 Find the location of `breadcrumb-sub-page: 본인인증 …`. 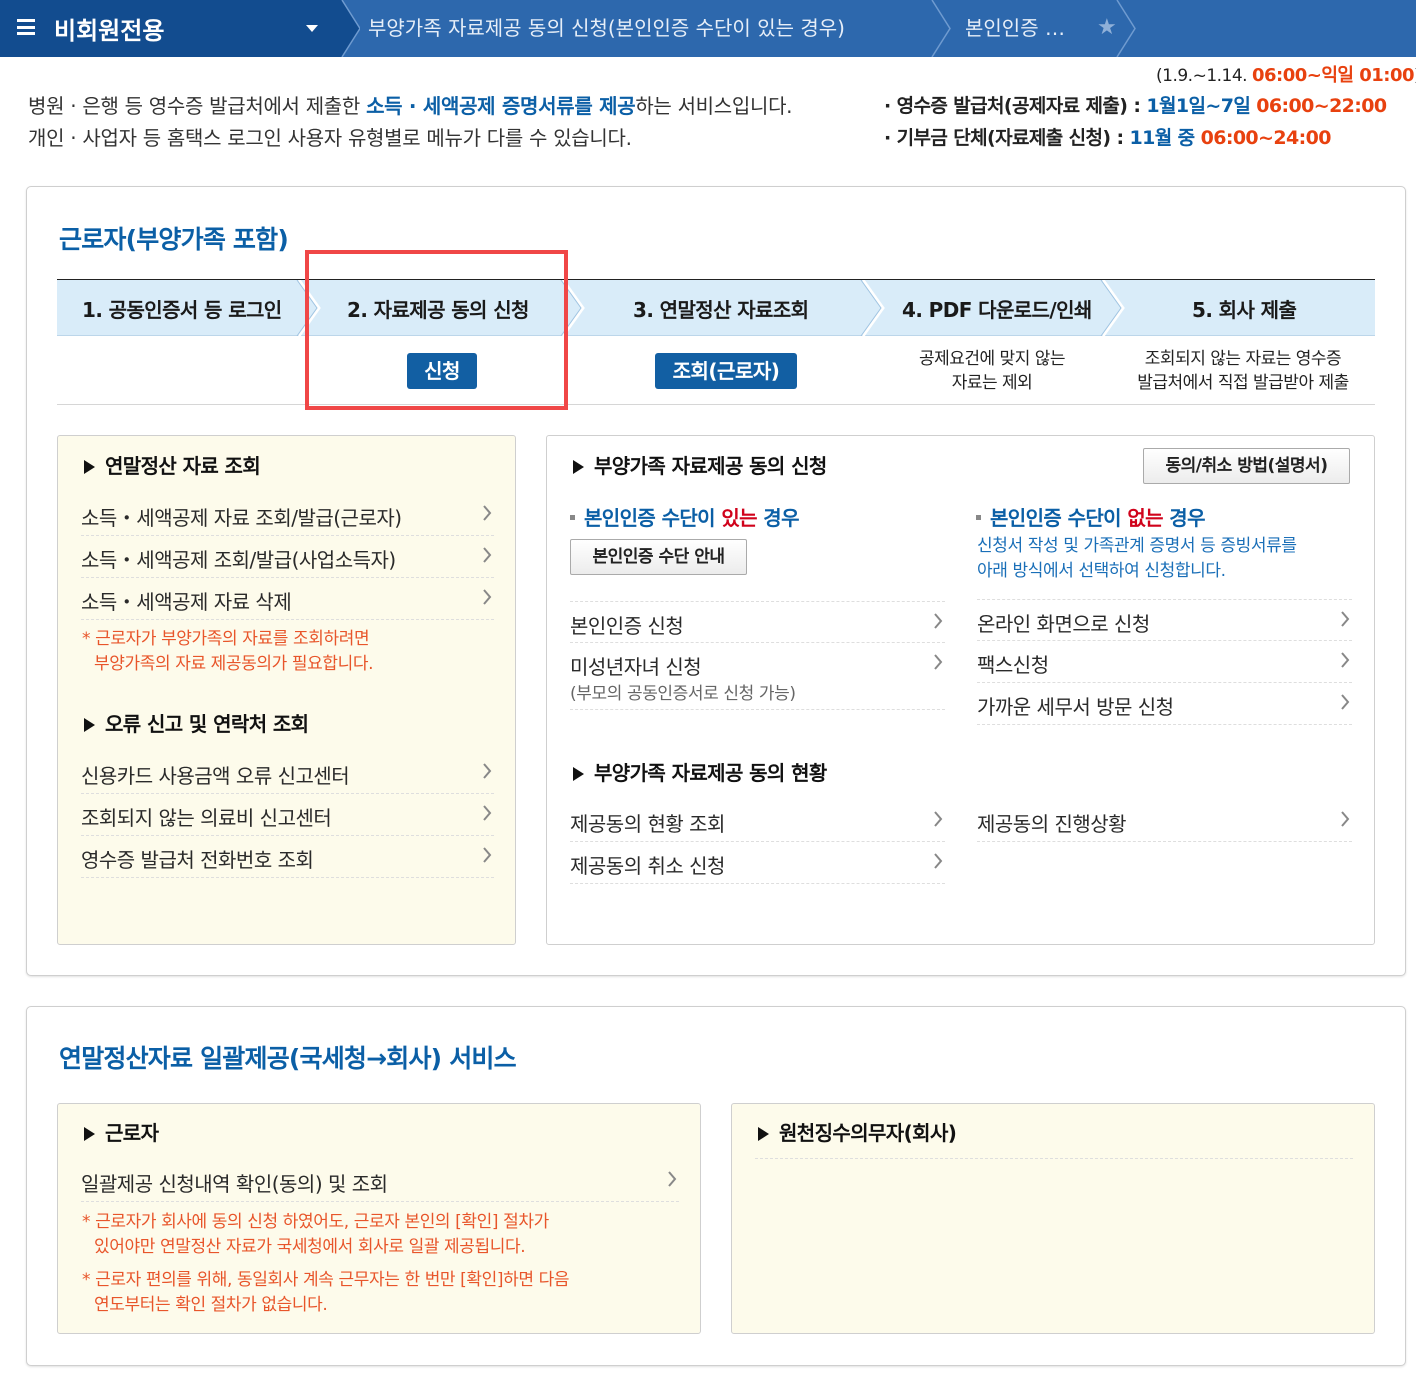

breadcrumb-sub-page: 본인인증 … is located at coordinates (1015, 26).